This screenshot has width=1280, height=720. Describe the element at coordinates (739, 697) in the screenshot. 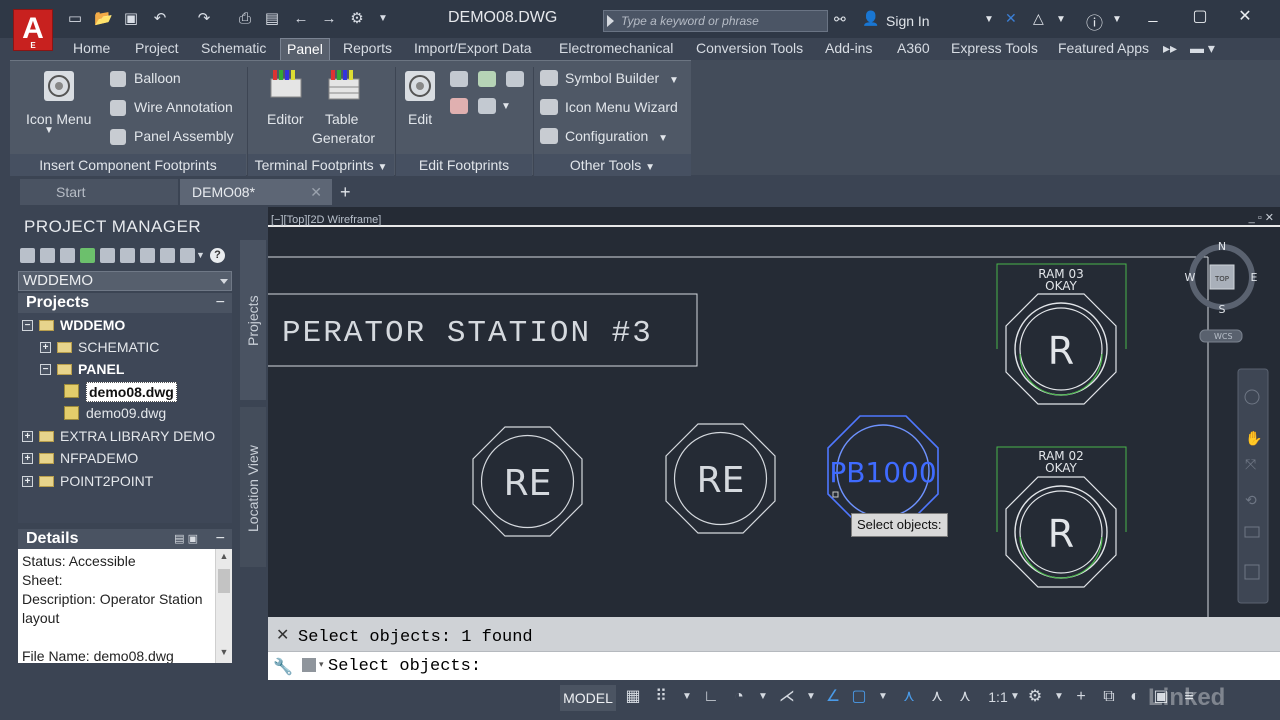

I see `polar-icon: ◔` at that location.